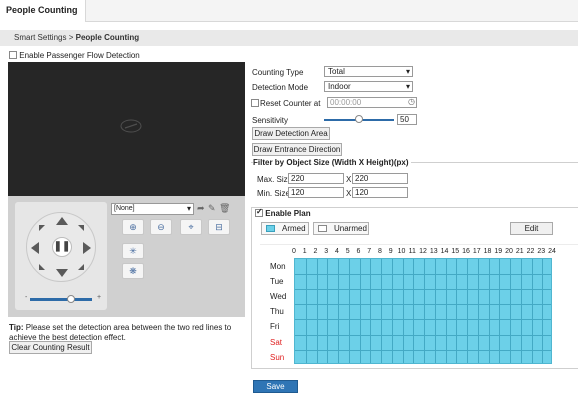  I want to click on reset-time-input: 00:00:00, so click(372, 102).